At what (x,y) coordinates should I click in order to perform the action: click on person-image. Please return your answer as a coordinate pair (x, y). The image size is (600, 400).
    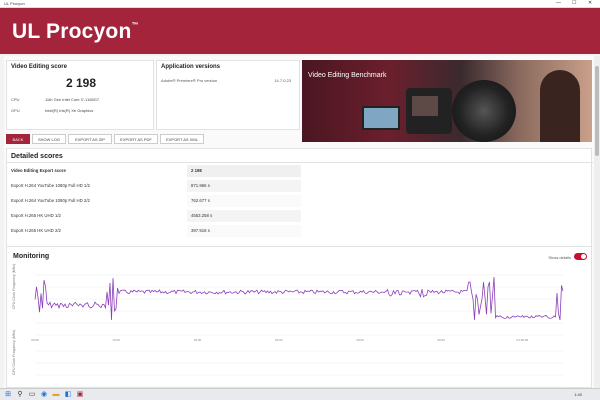
    Looking at the image, I should click on (560, 106).